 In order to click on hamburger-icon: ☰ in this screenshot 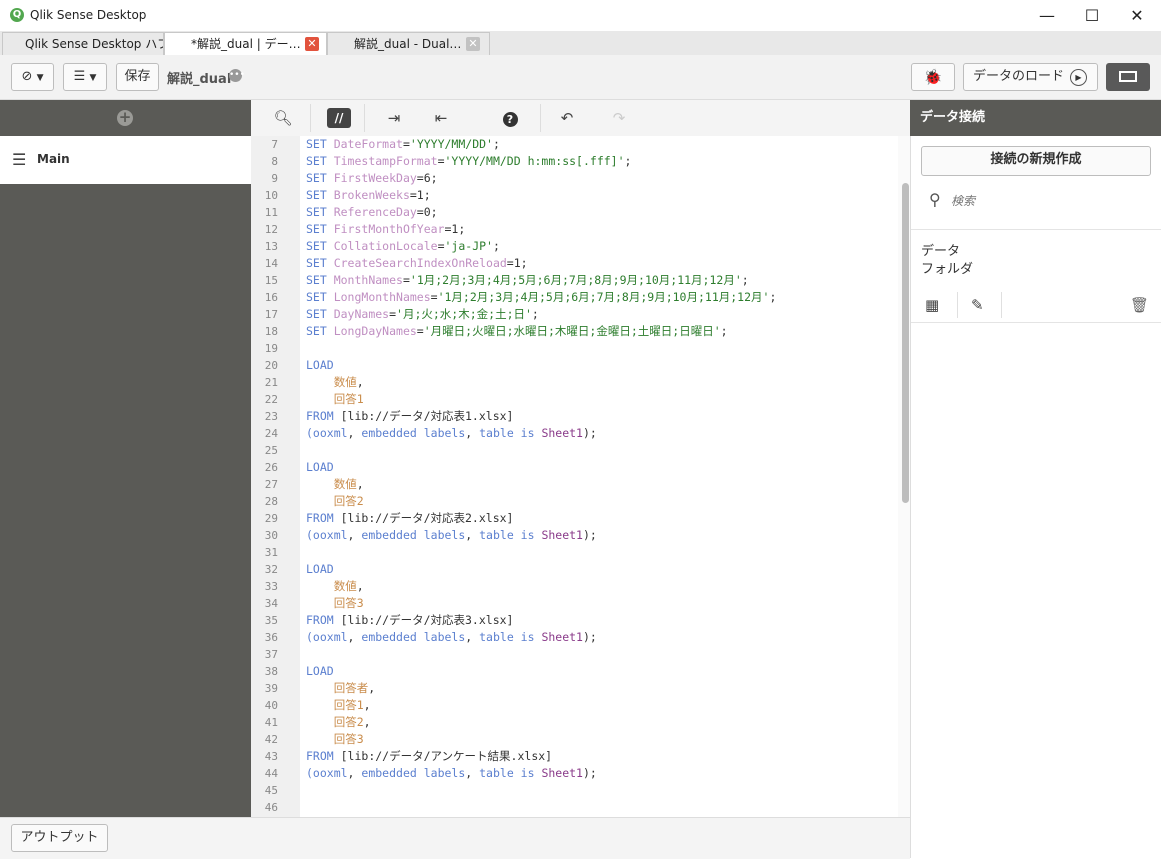, I will do `click(19, 159)`.